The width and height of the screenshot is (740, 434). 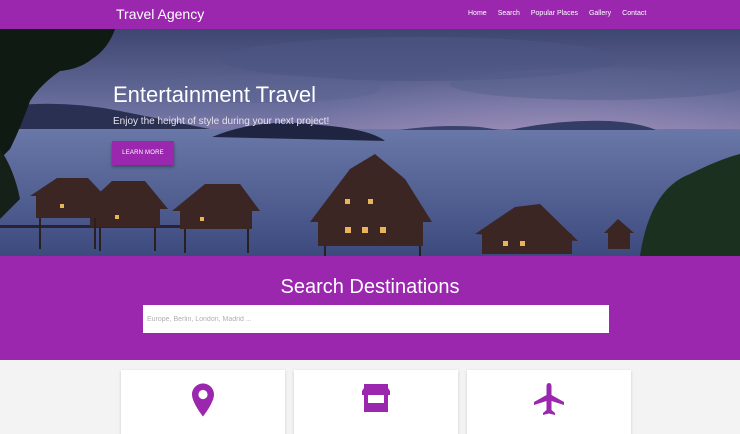 I want to click on nav-gallery: Gallery, so click(x=600, y=13).